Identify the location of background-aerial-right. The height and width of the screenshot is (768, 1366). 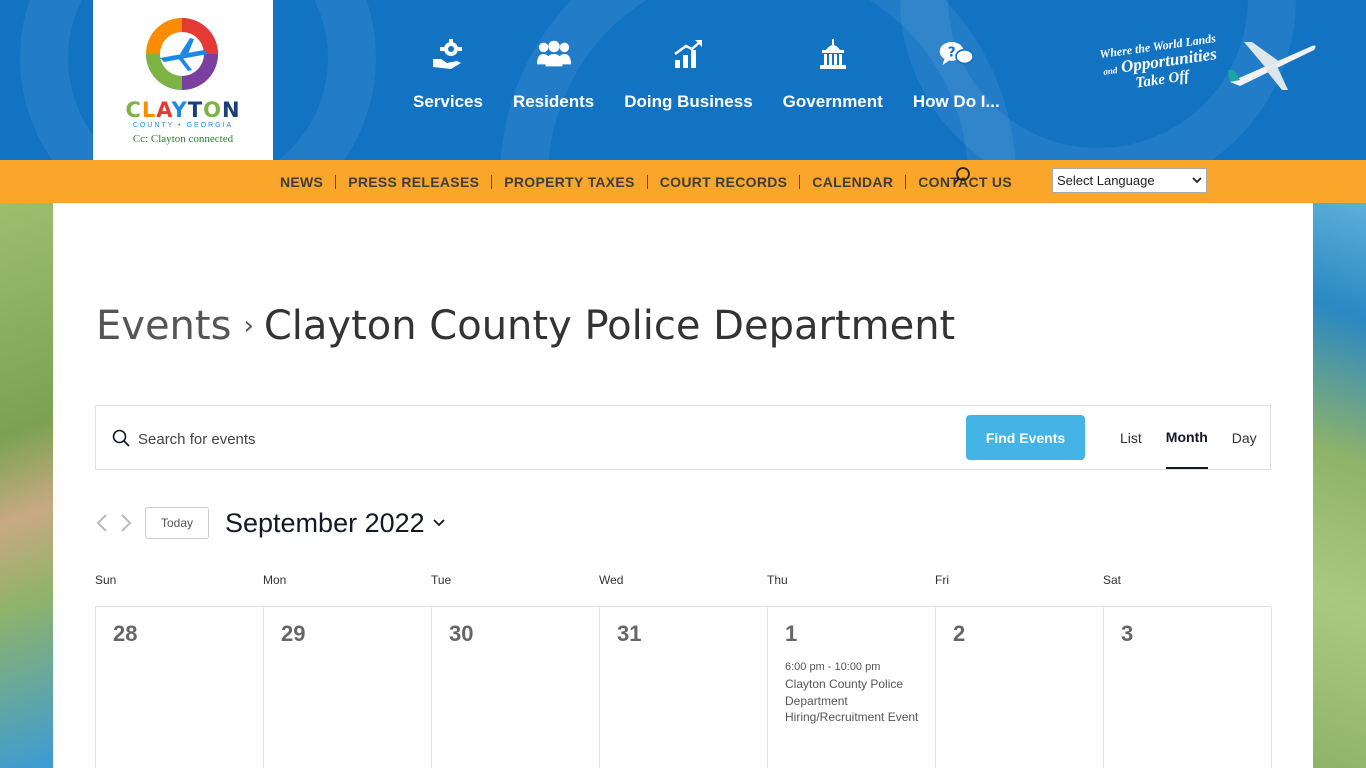
(1339, 485).